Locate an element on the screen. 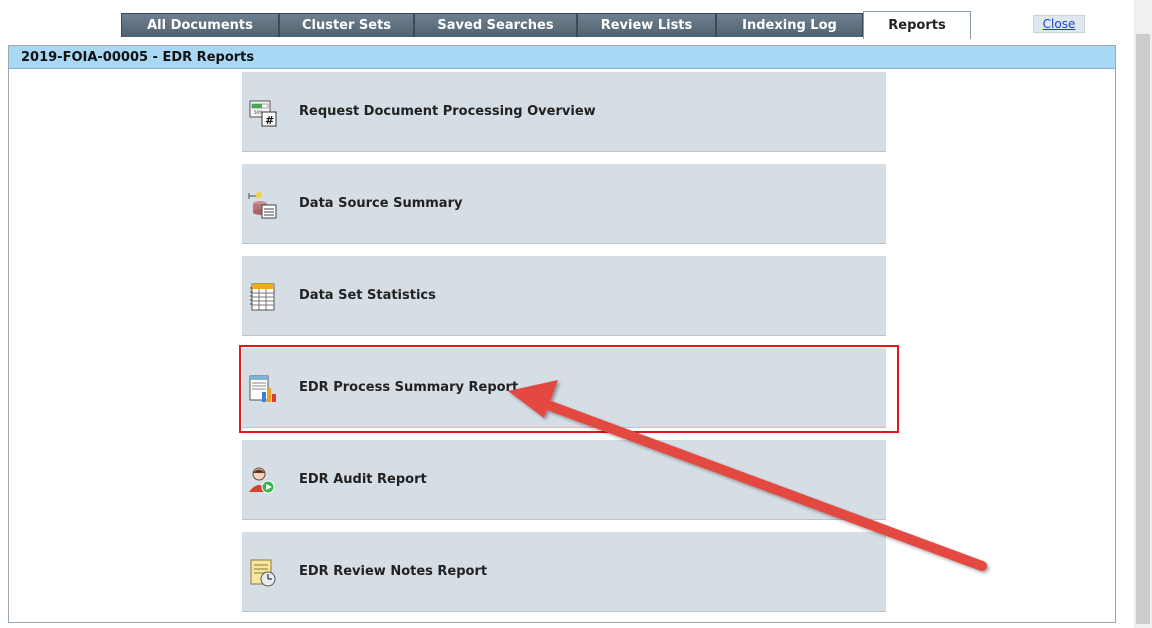  report-label: EDR Review Notes Report is located at coordinates (393, 571).